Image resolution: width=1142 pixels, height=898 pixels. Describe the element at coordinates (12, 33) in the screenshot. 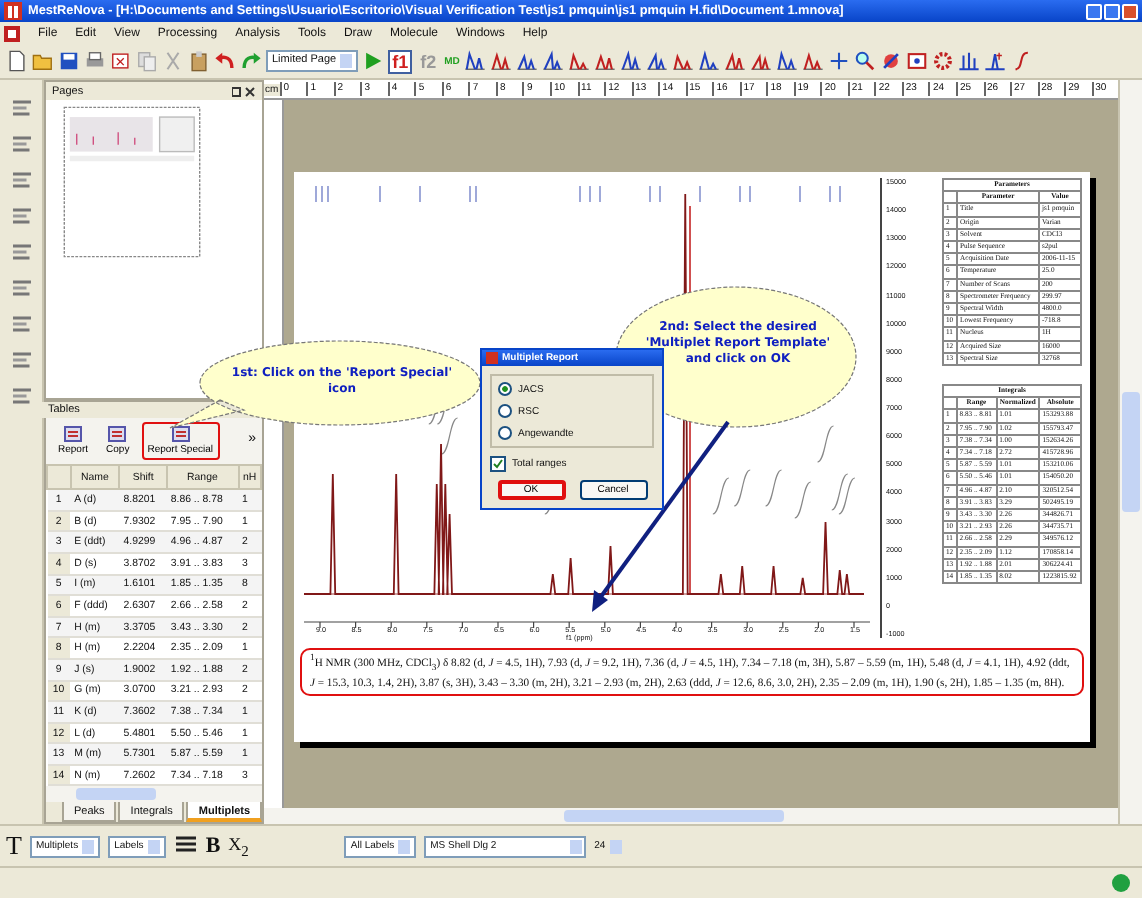

I see `document-icon` at that location.